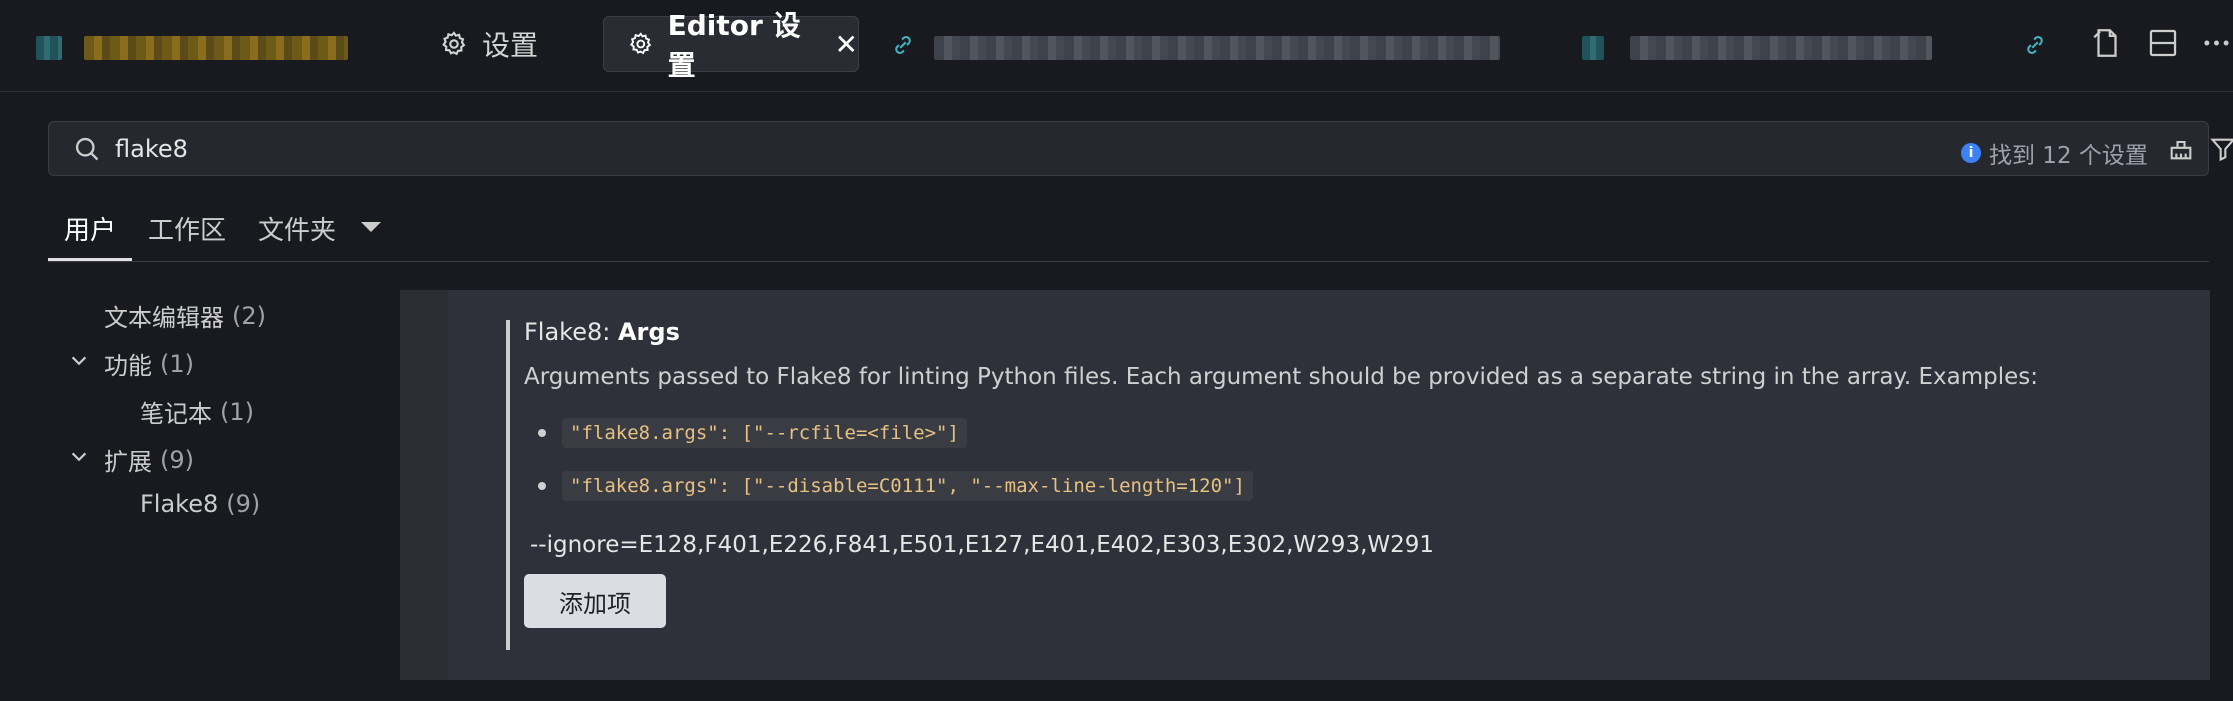  I want to click on more-actions-icon, so click(2216, 43).